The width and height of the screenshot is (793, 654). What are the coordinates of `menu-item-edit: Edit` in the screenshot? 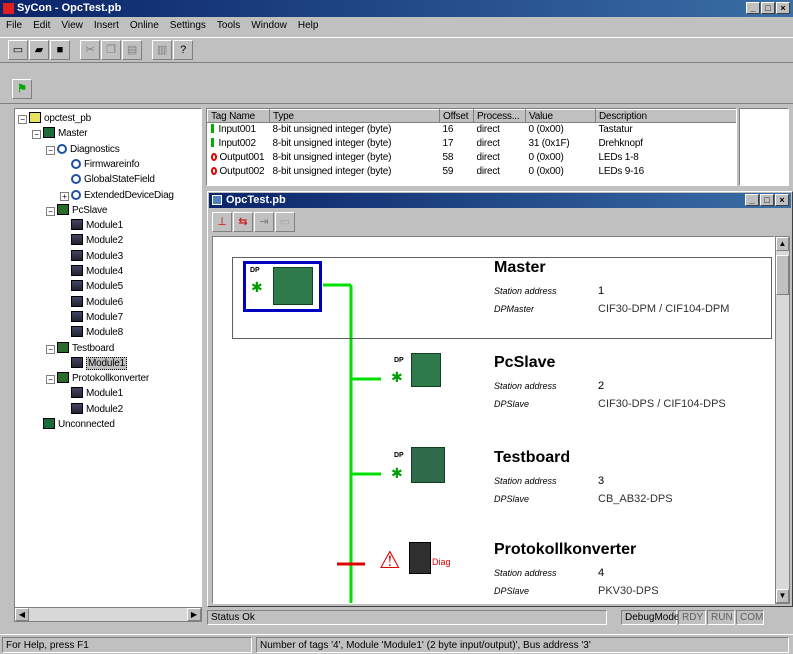 It's located at (41, 25).